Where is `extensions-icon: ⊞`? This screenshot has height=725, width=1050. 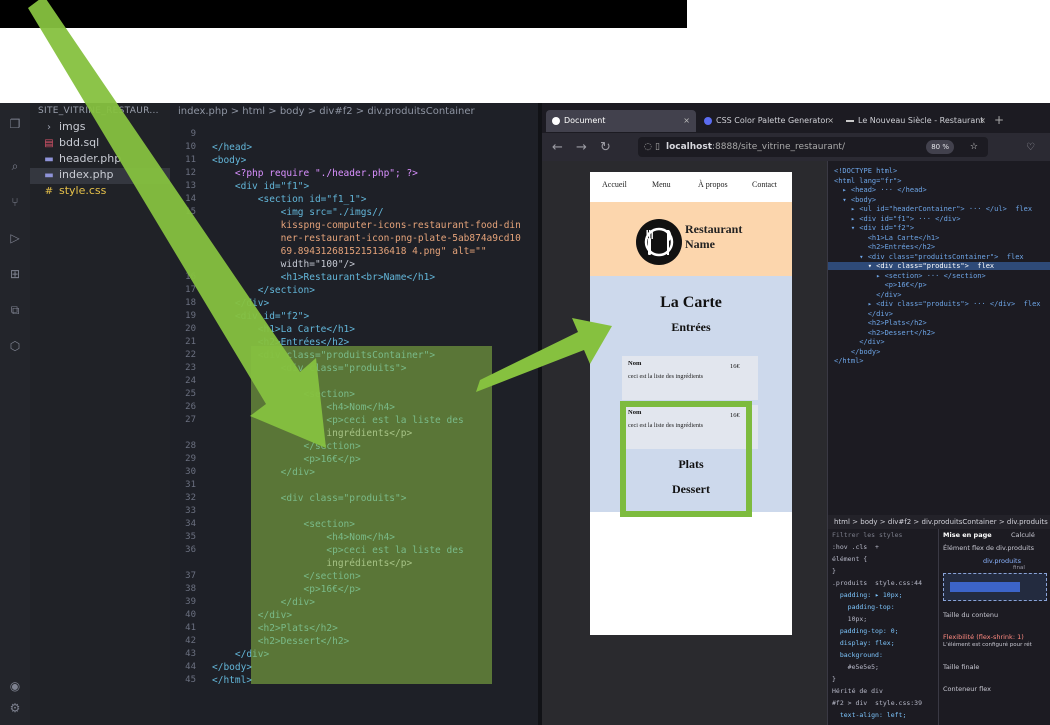
extensions-icon: ⊞ is located at coordinates (15, 274).